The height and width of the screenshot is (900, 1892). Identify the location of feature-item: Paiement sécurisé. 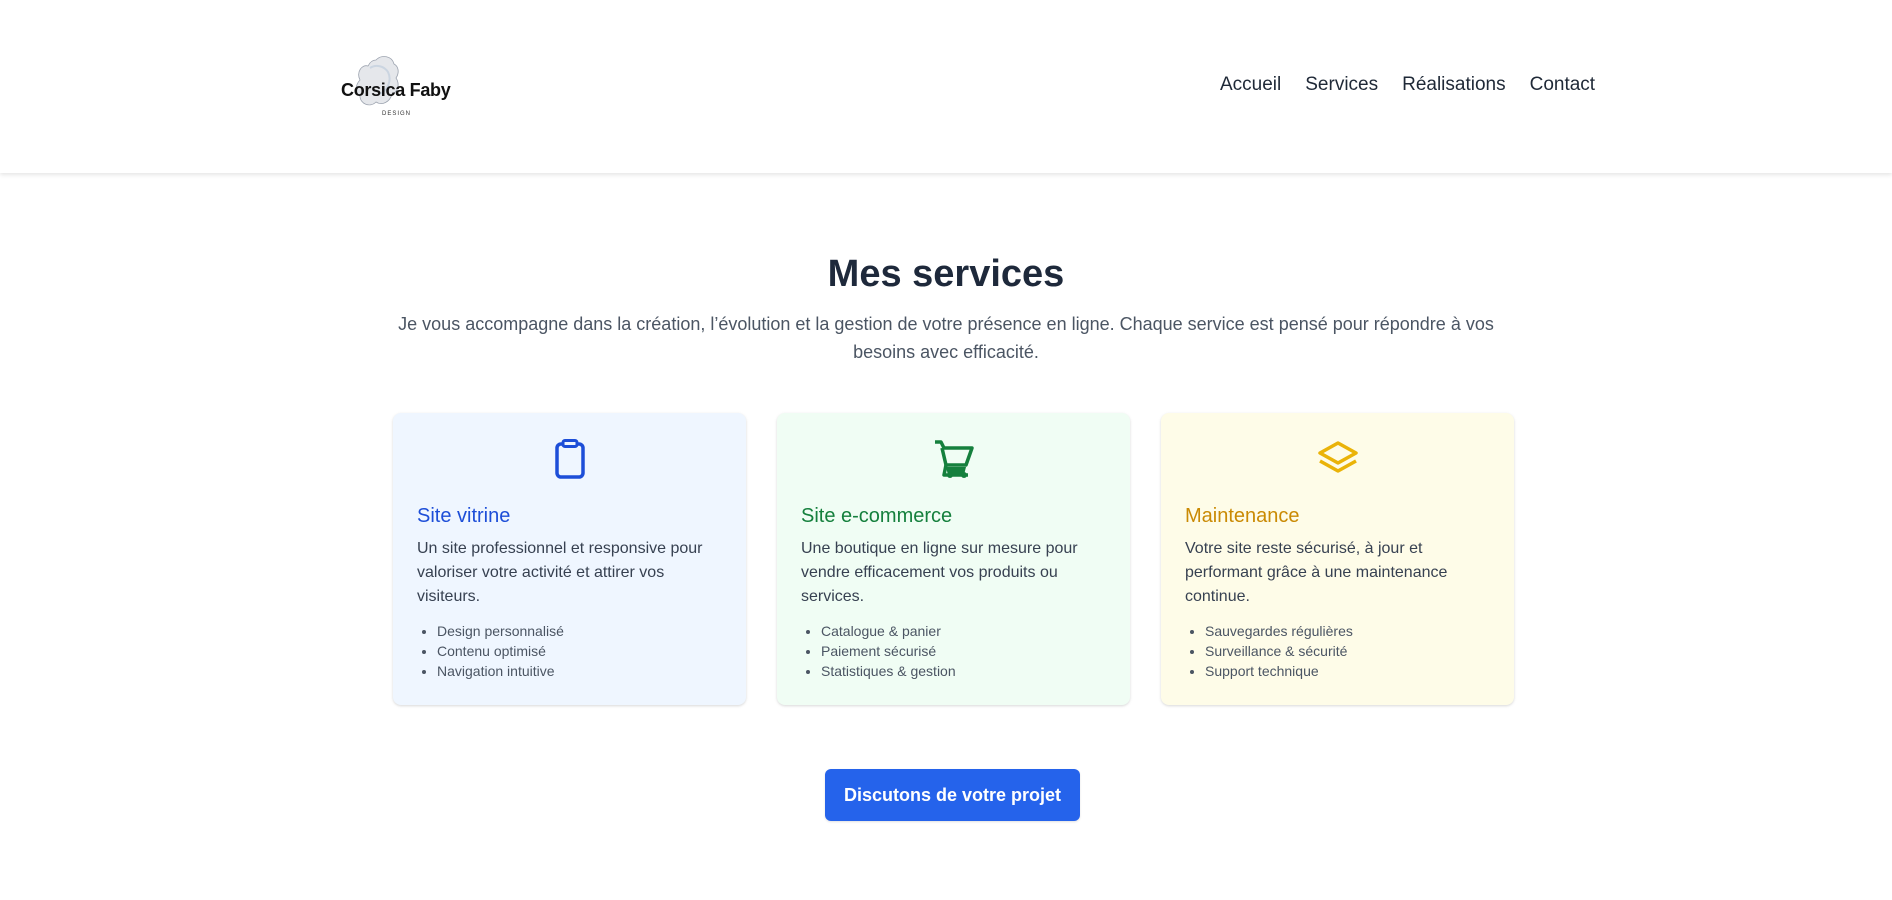
(888, 651).